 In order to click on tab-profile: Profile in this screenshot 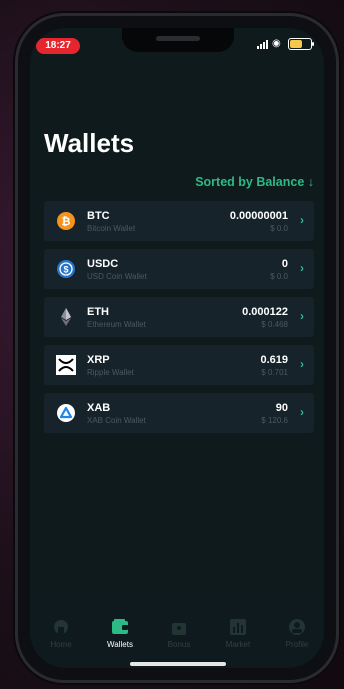, I will do `click(296, 633)`.